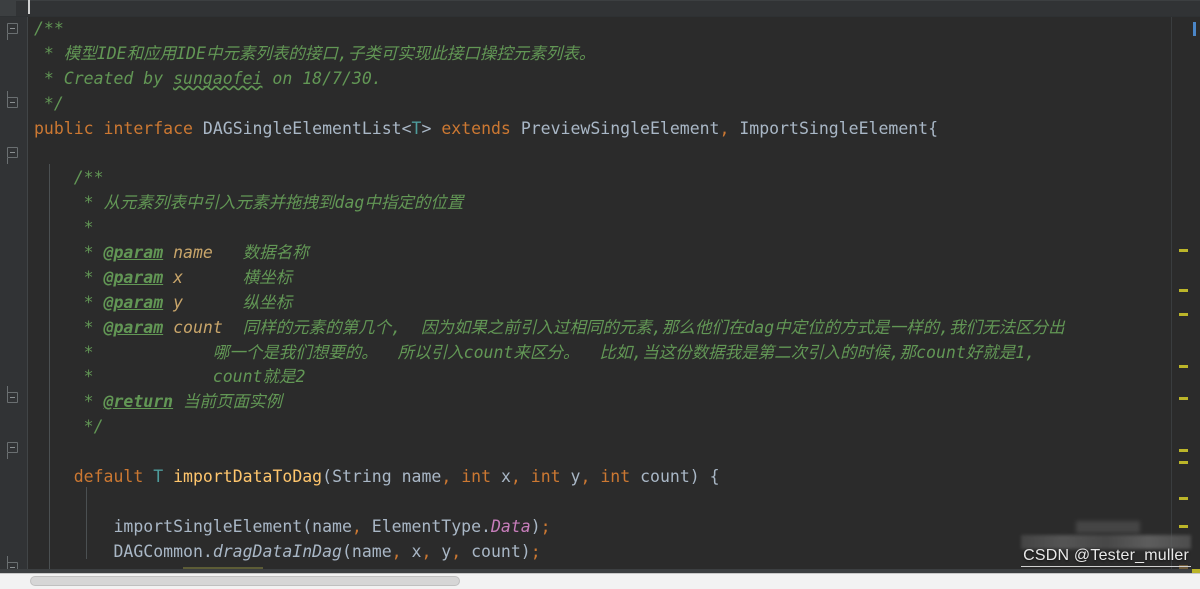 This screenshot has width=1200, height=589. I want to click on code-token: Data, so click(510, 526).